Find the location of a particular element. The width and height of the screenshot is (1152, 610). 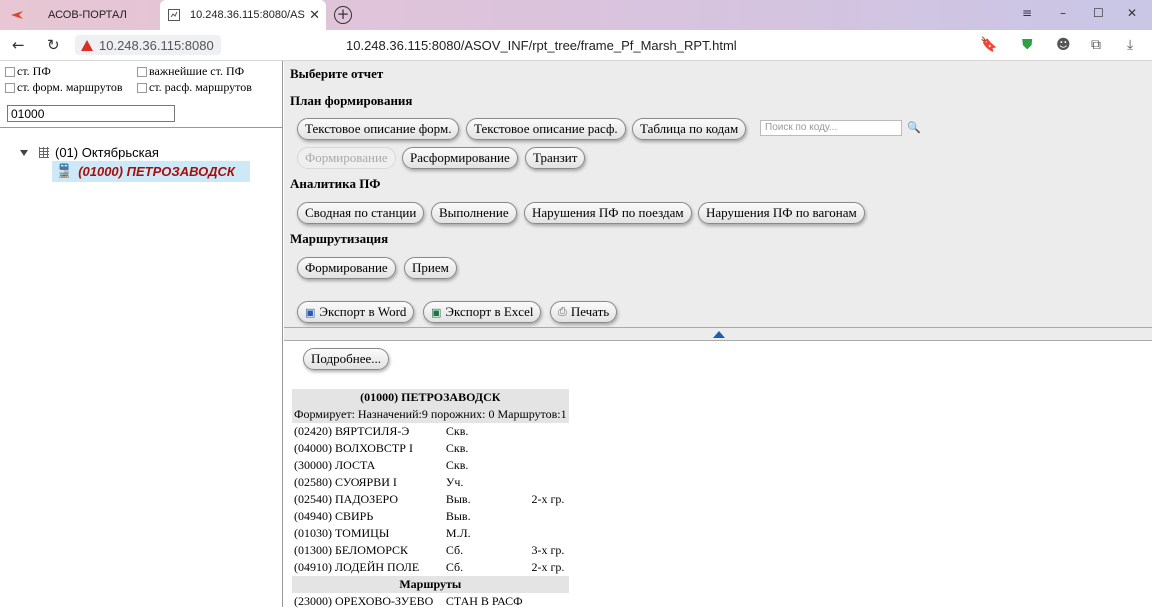

menu-icon: ≡ is located at coordinates (1027, 13).